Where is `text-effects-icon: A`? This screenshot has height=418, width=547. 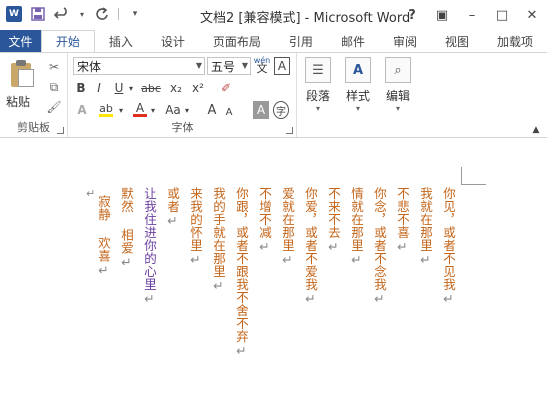
text-effects-icon: A is located at coordinates (82, 110).